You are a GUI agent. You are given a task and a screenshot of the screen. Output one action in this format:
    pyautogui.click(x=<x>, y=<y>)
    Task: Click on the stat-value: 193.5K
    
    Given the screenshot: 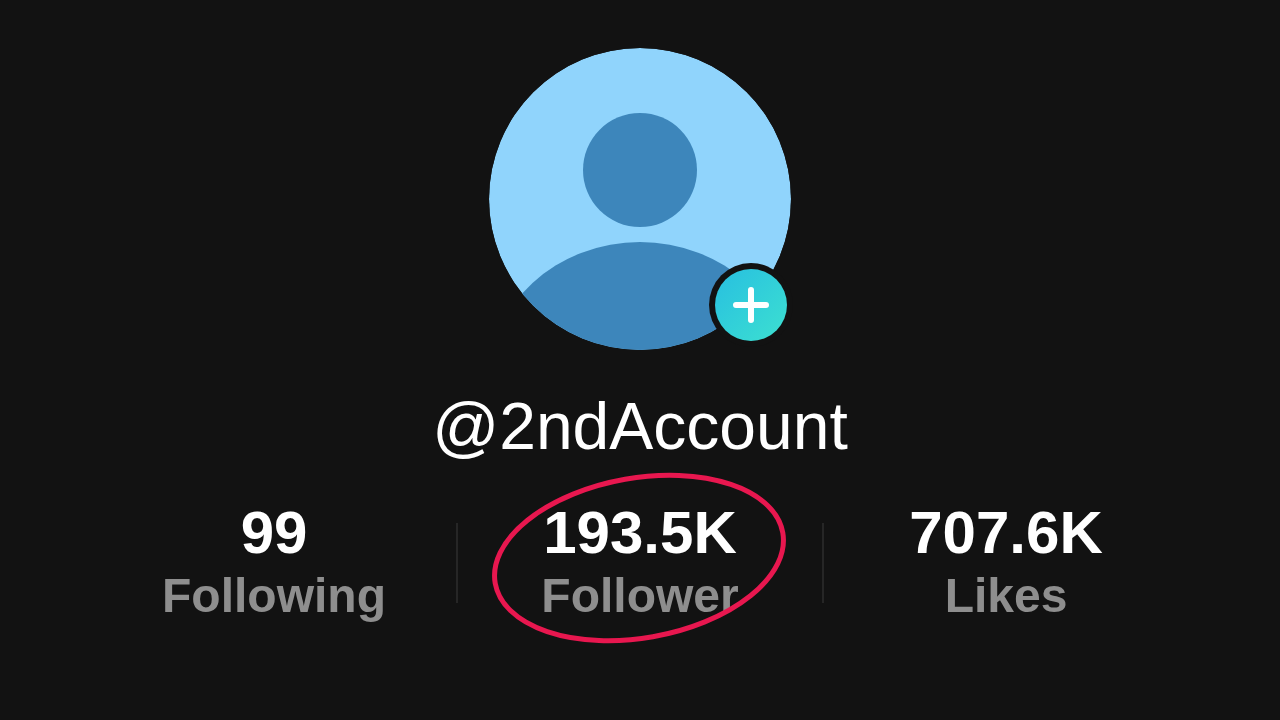 What is the action you would take?
    pyautogui.click(x=640, y=533)
    